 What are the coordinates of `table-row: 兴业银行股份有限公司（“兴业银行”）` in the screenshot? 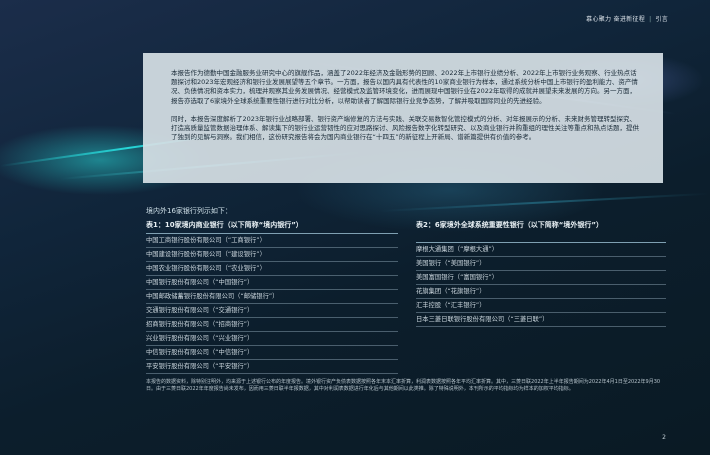 It's located at (272, 339).